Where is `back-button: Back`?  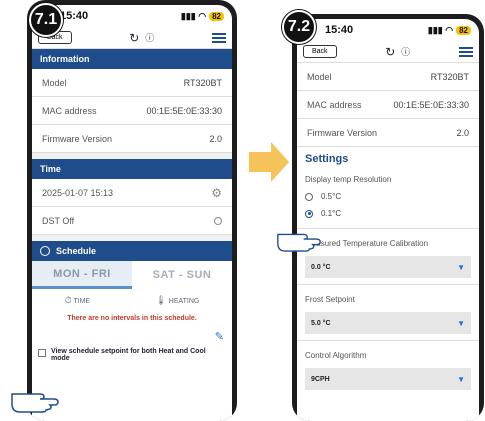 back-button: Back is located at coordinates (320, 51).